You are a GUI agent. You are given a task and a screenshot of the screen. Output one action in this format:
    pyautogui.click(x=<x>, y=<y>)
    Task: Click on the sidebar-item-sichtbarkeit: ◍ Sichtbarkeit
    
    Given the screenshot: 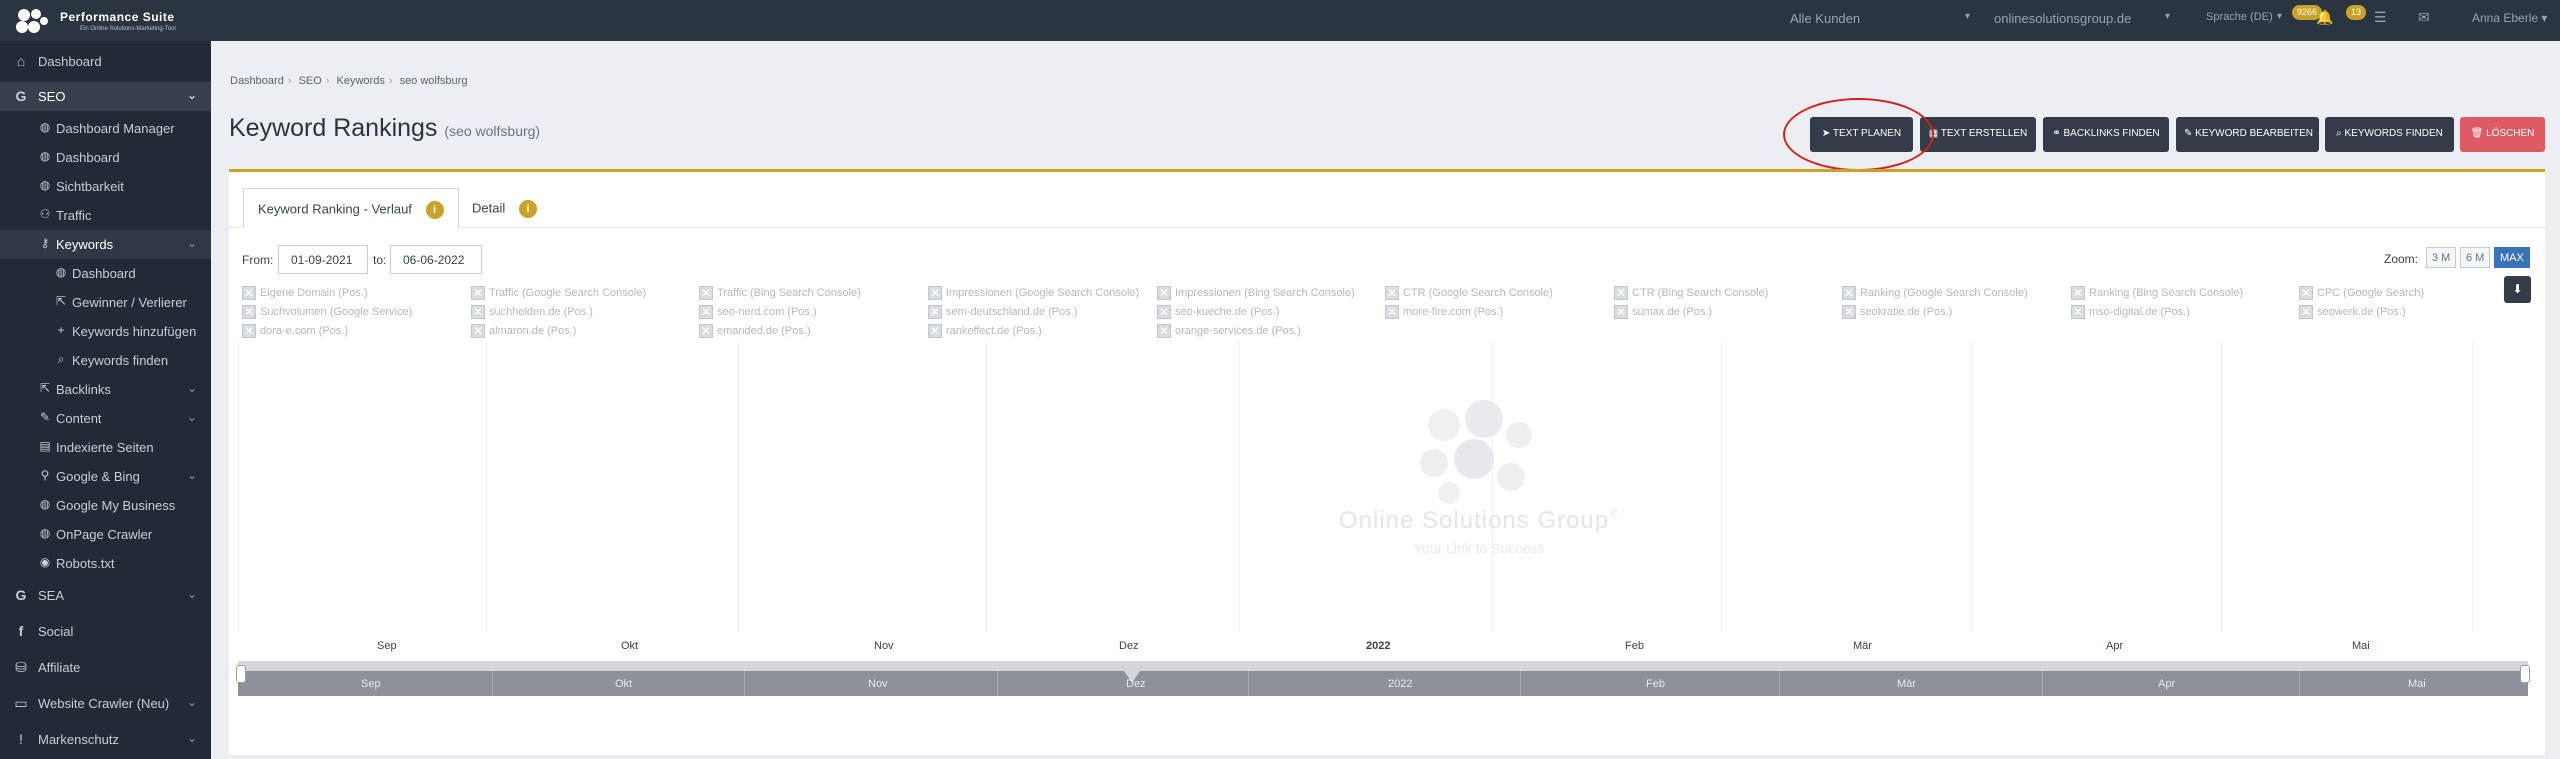 What is the action you would take?
    pyautogui.click(x=105, y=186)
    